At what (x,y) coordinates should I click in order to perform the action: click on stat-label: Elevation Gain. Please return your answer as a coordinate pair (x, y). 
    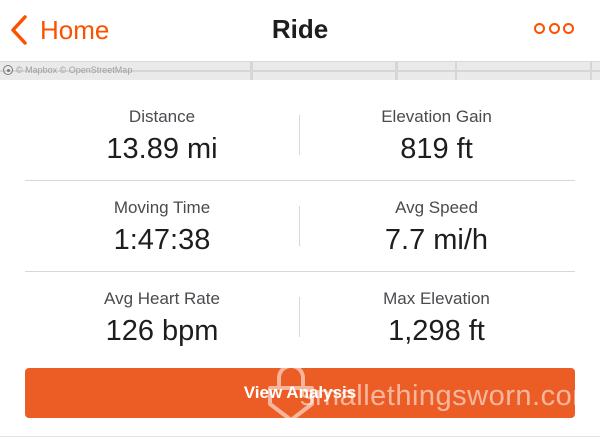
    Looking at the image, I should click on (436, 116).